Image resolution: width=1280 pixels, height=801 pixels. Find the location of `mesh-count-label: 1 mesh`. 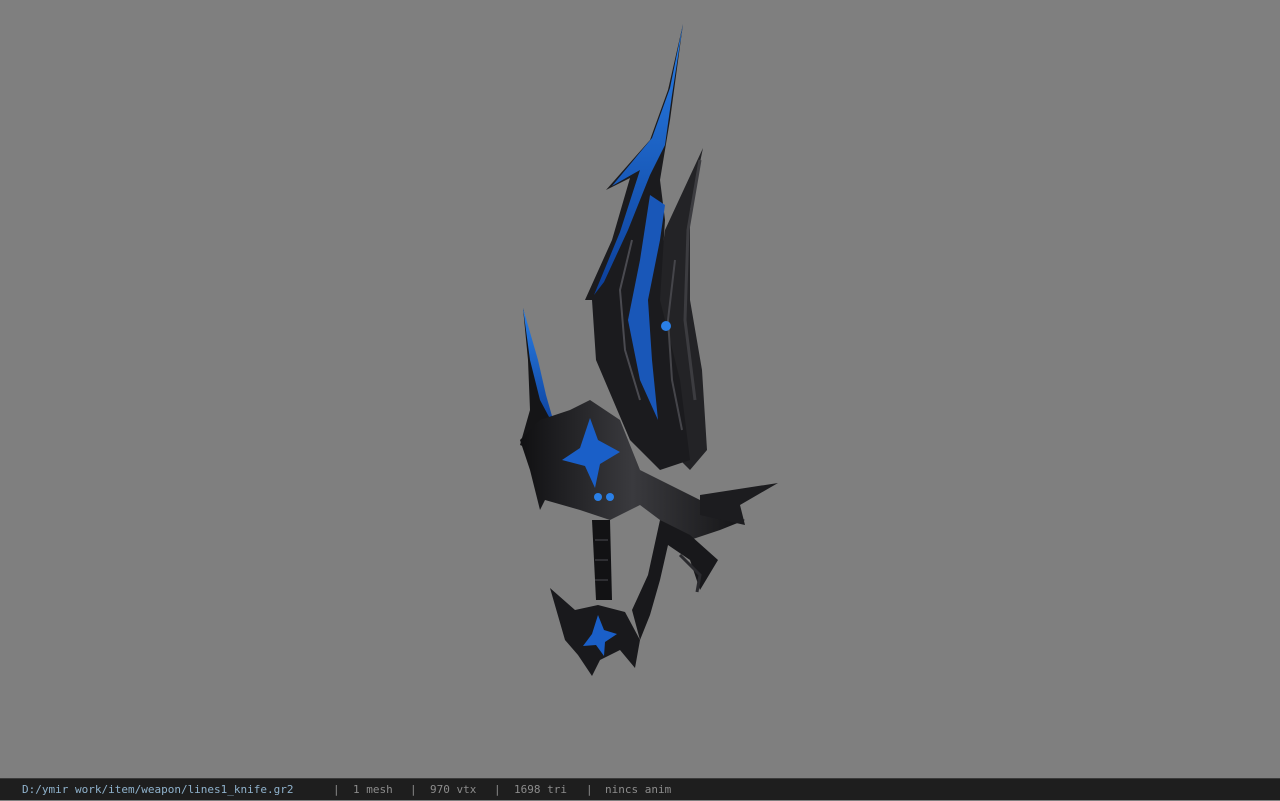

mesh-count-label: 1 mesh is located at coordinates (373, 789).